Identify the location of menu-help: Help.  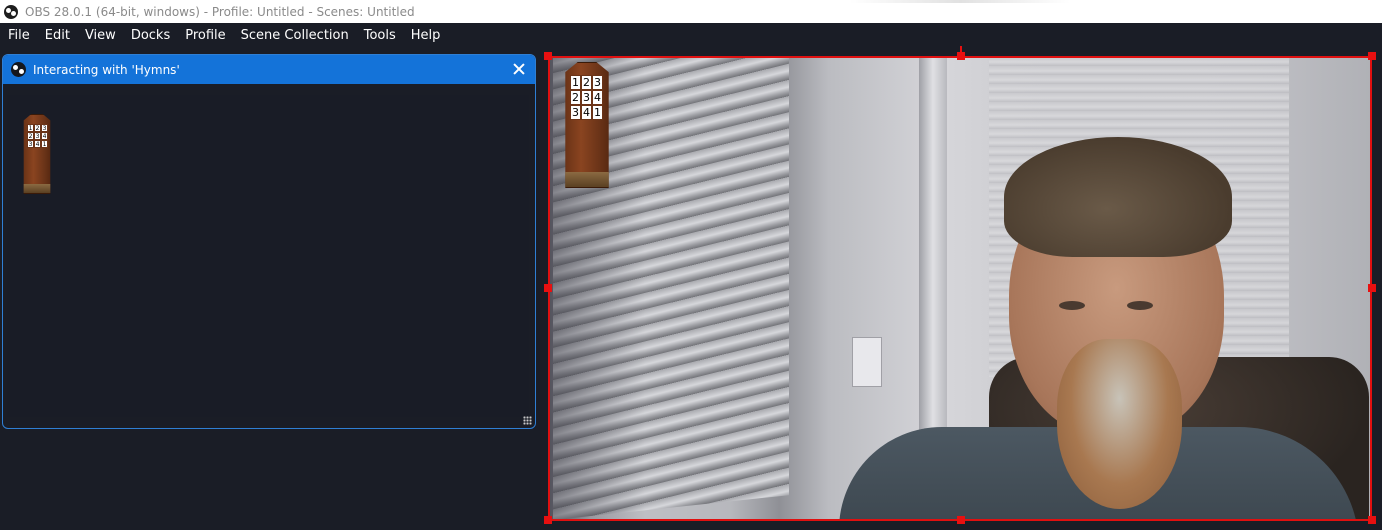
(426, 35).